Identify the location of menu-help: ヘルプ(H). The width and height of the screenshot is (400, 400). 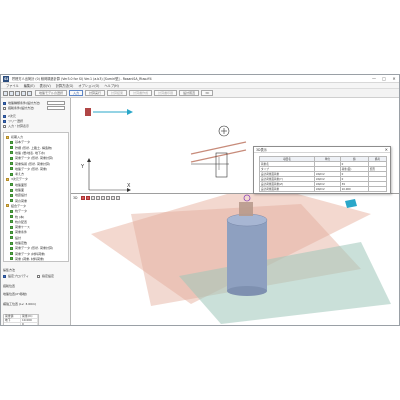
(111, 85).